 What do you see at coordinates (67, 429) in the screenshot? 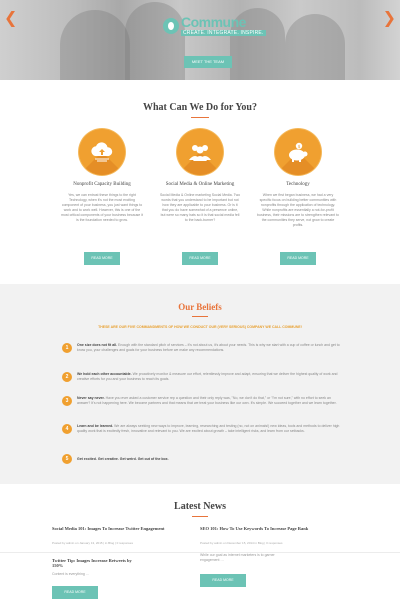
I see `belief-number: 4` at bounding box center [67, 429].